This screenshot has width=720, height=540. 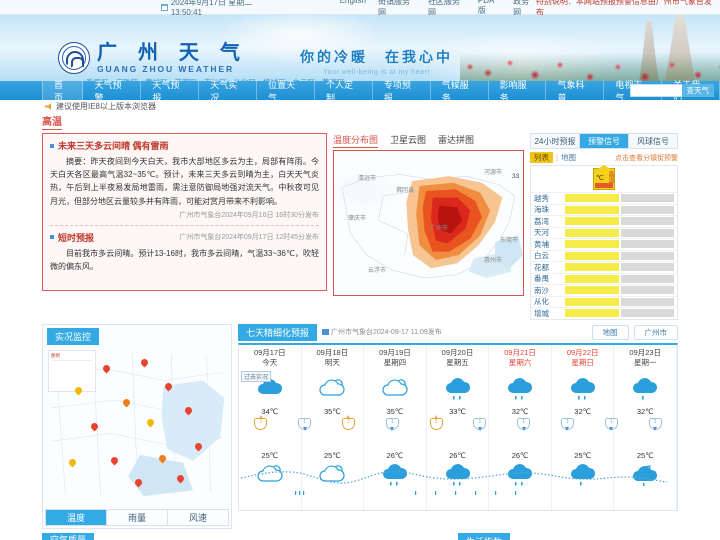 What do you see at coordinates (604, 313) in the screenshot?
I see `table-row: 增城` at bounding box center [604, 313].